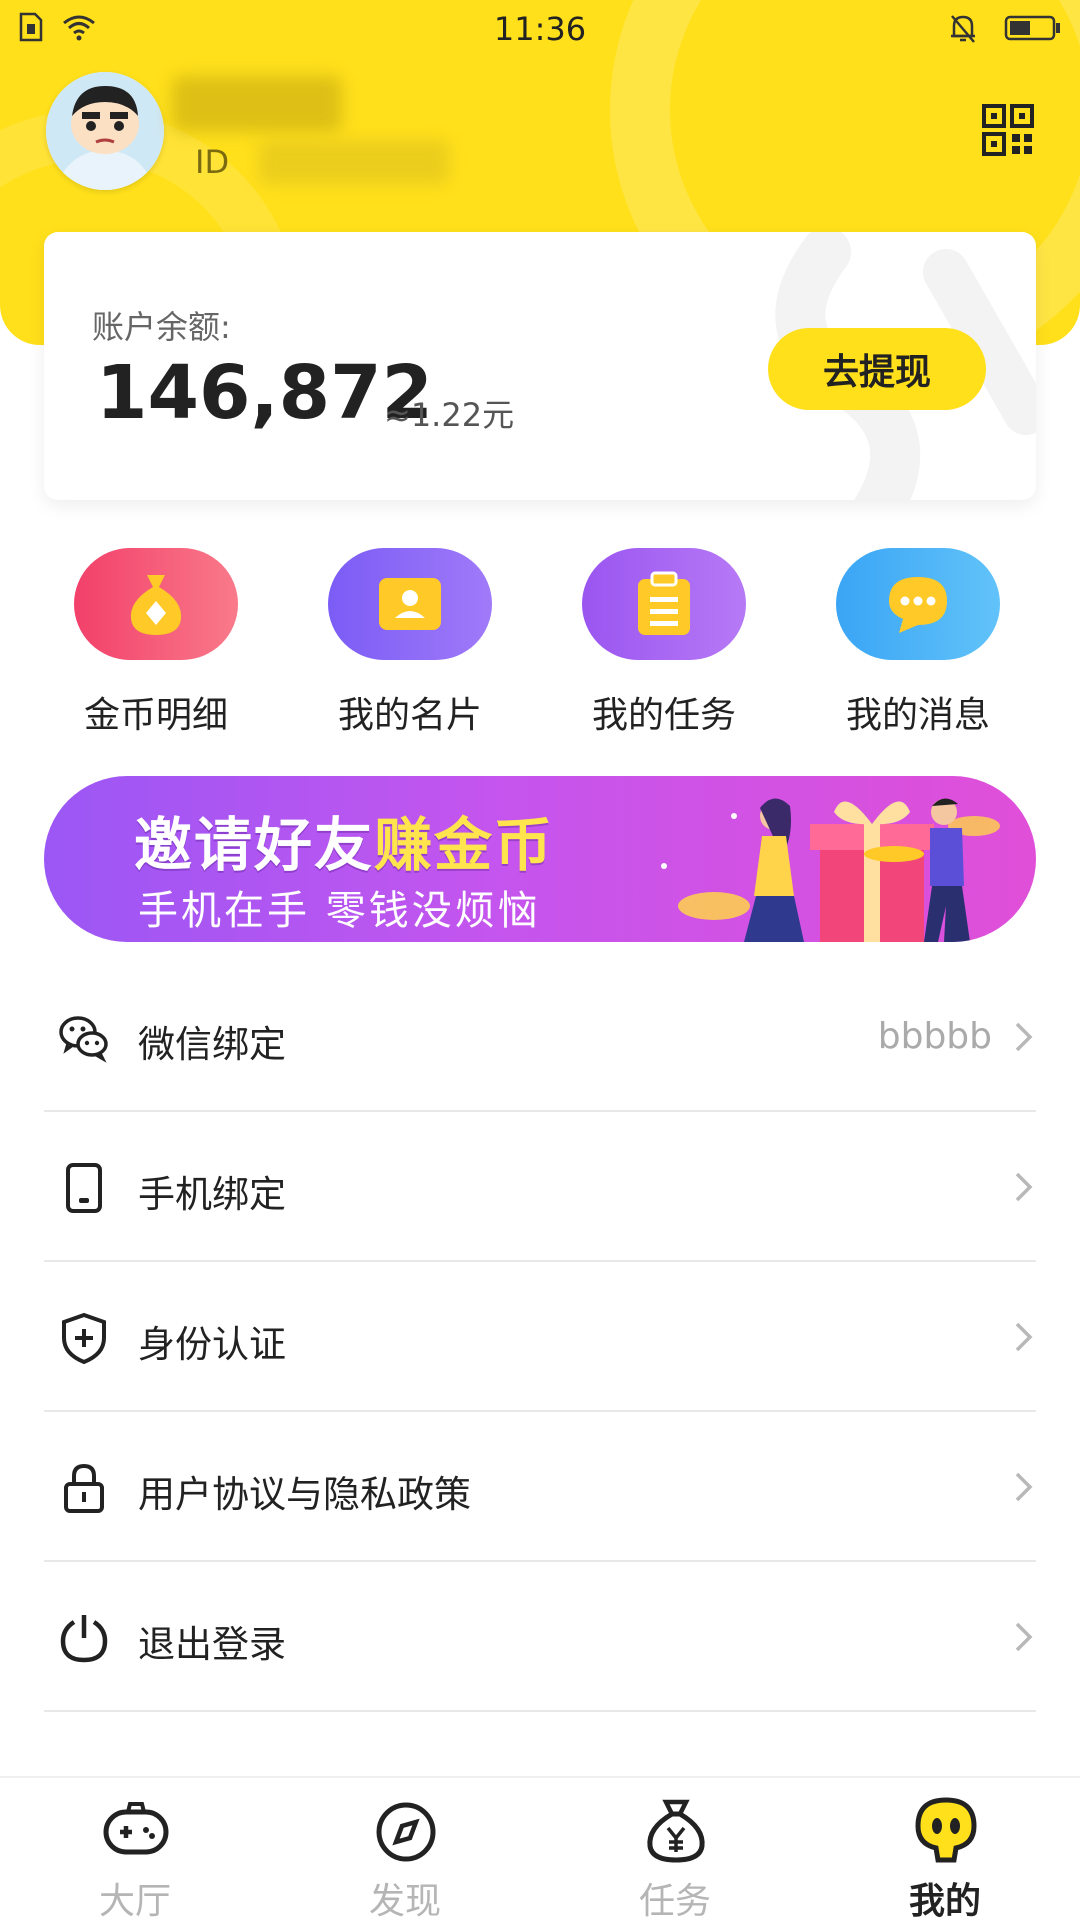 This screenshot has width=1080, height=1924. I want to click on tab-label: 任务, so click(674, 1901).